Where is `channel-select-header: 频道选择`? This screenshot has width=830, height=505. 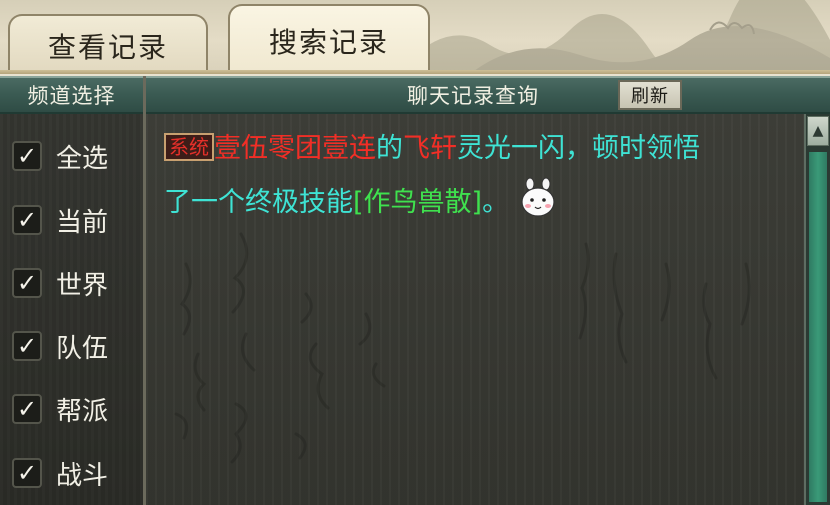
channel-select-header: 频道选择 is located at coordinates (71, 95).